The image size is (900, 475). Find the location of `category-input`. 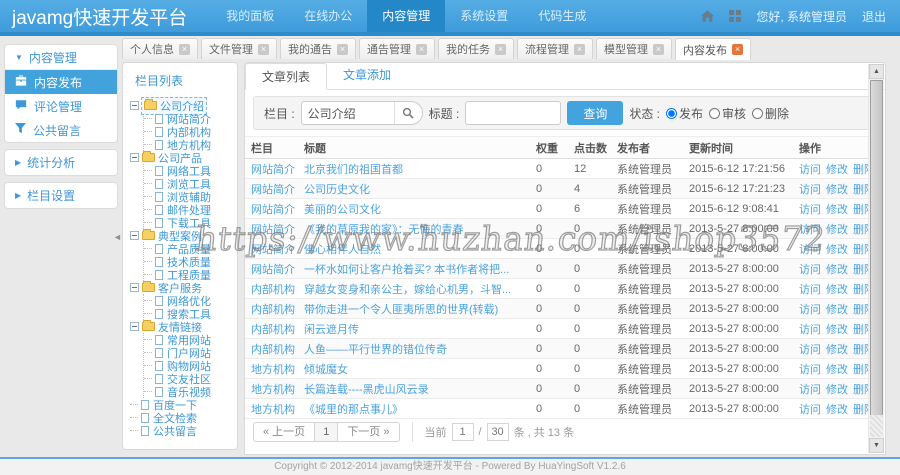

category-input is located at coordinates (347, 113).